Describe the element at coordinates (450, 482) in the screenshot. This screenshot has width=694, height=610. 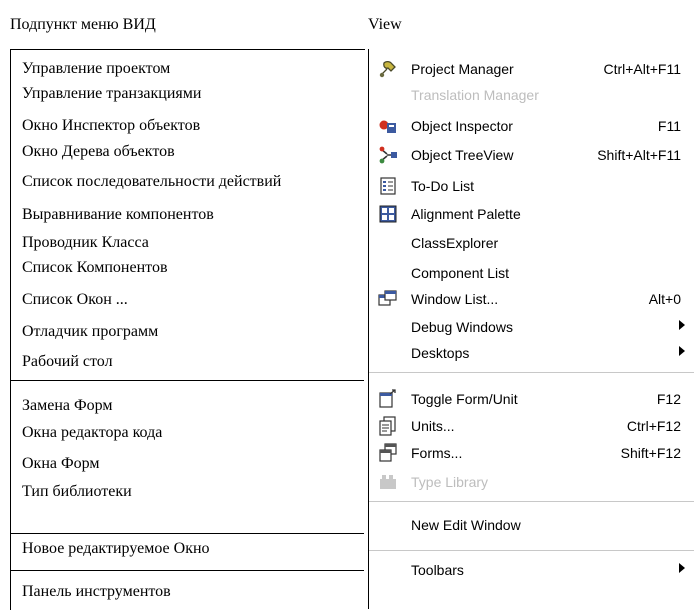
I see `menu-item-label: Type Library` at that location.